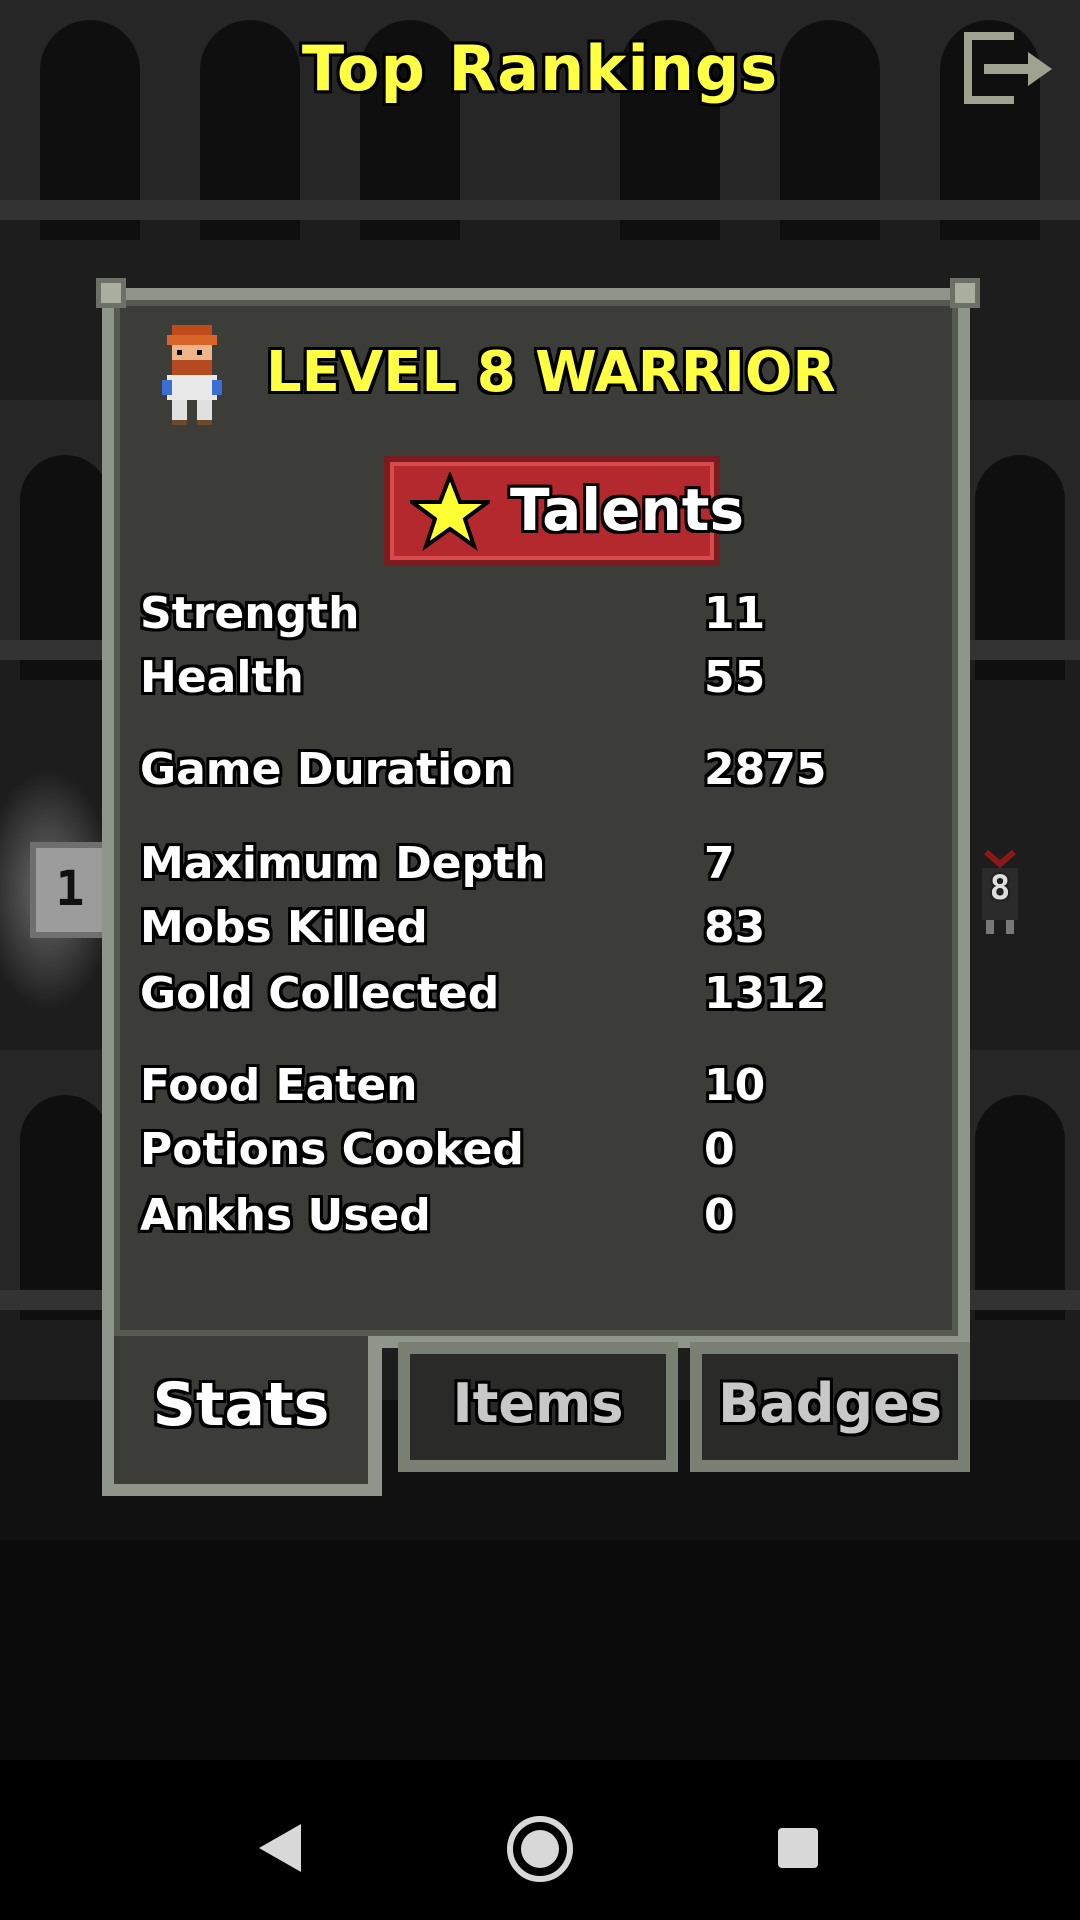 The height and width of the screenshot is (1920, 1080). What do you see at coordinates (70, 890) in the screenshot?
I see `rank-marker-left: 1` at bounding box center [70, 890].